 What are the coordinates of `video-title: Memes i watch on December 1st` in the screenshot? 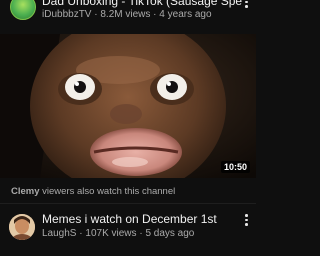 It's located at (129, 219).